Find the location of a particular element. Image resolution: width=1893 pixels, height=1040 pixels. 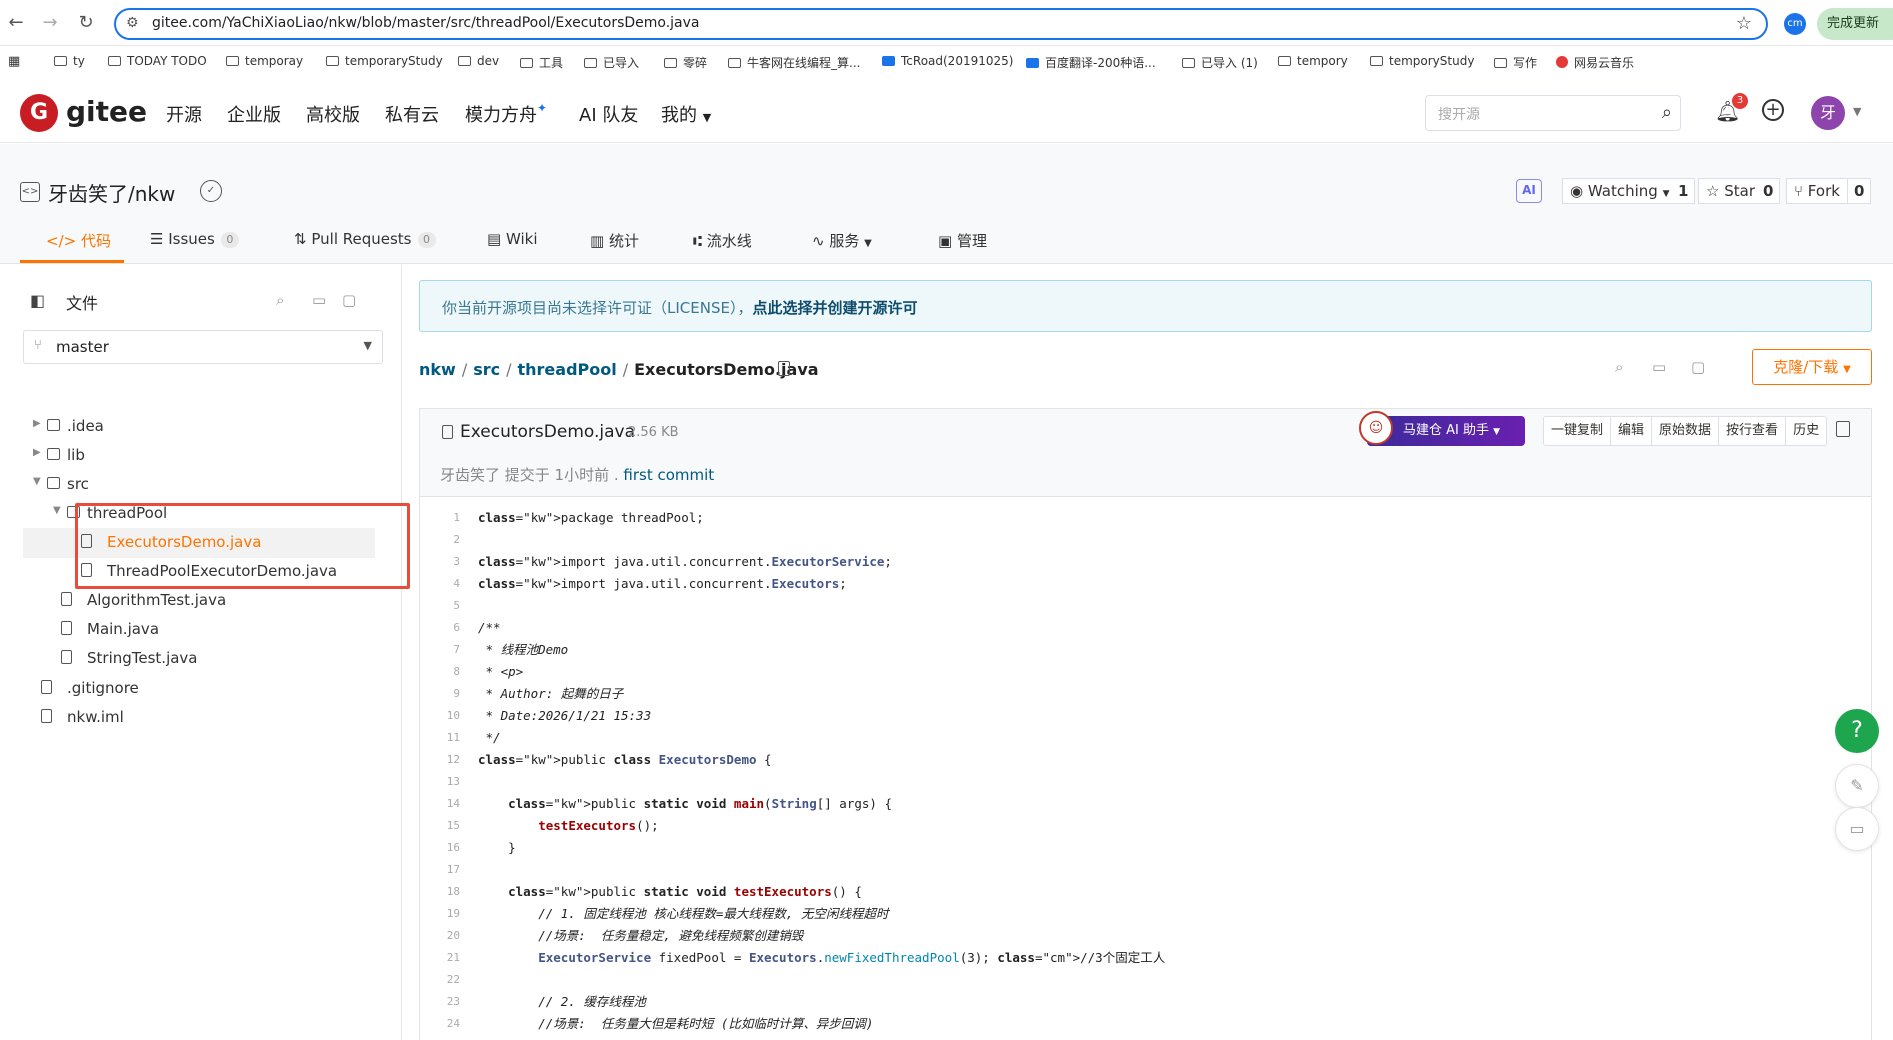

tab-pull-requests: ⇅ Pull Requests 0 is located at coordinates (365, 239).